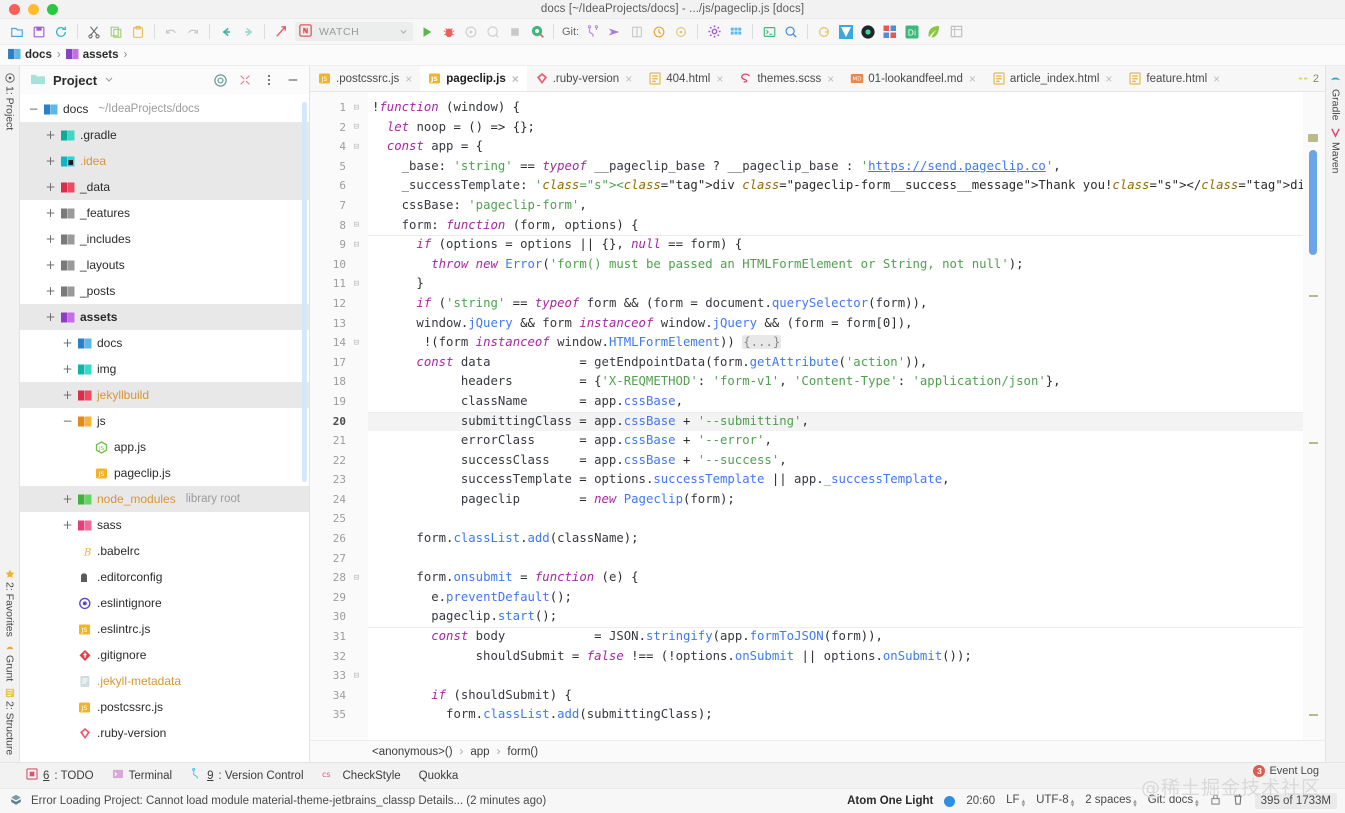 The image size is (1345, 813). I want to click on line-number: 19, so click(339, 402).